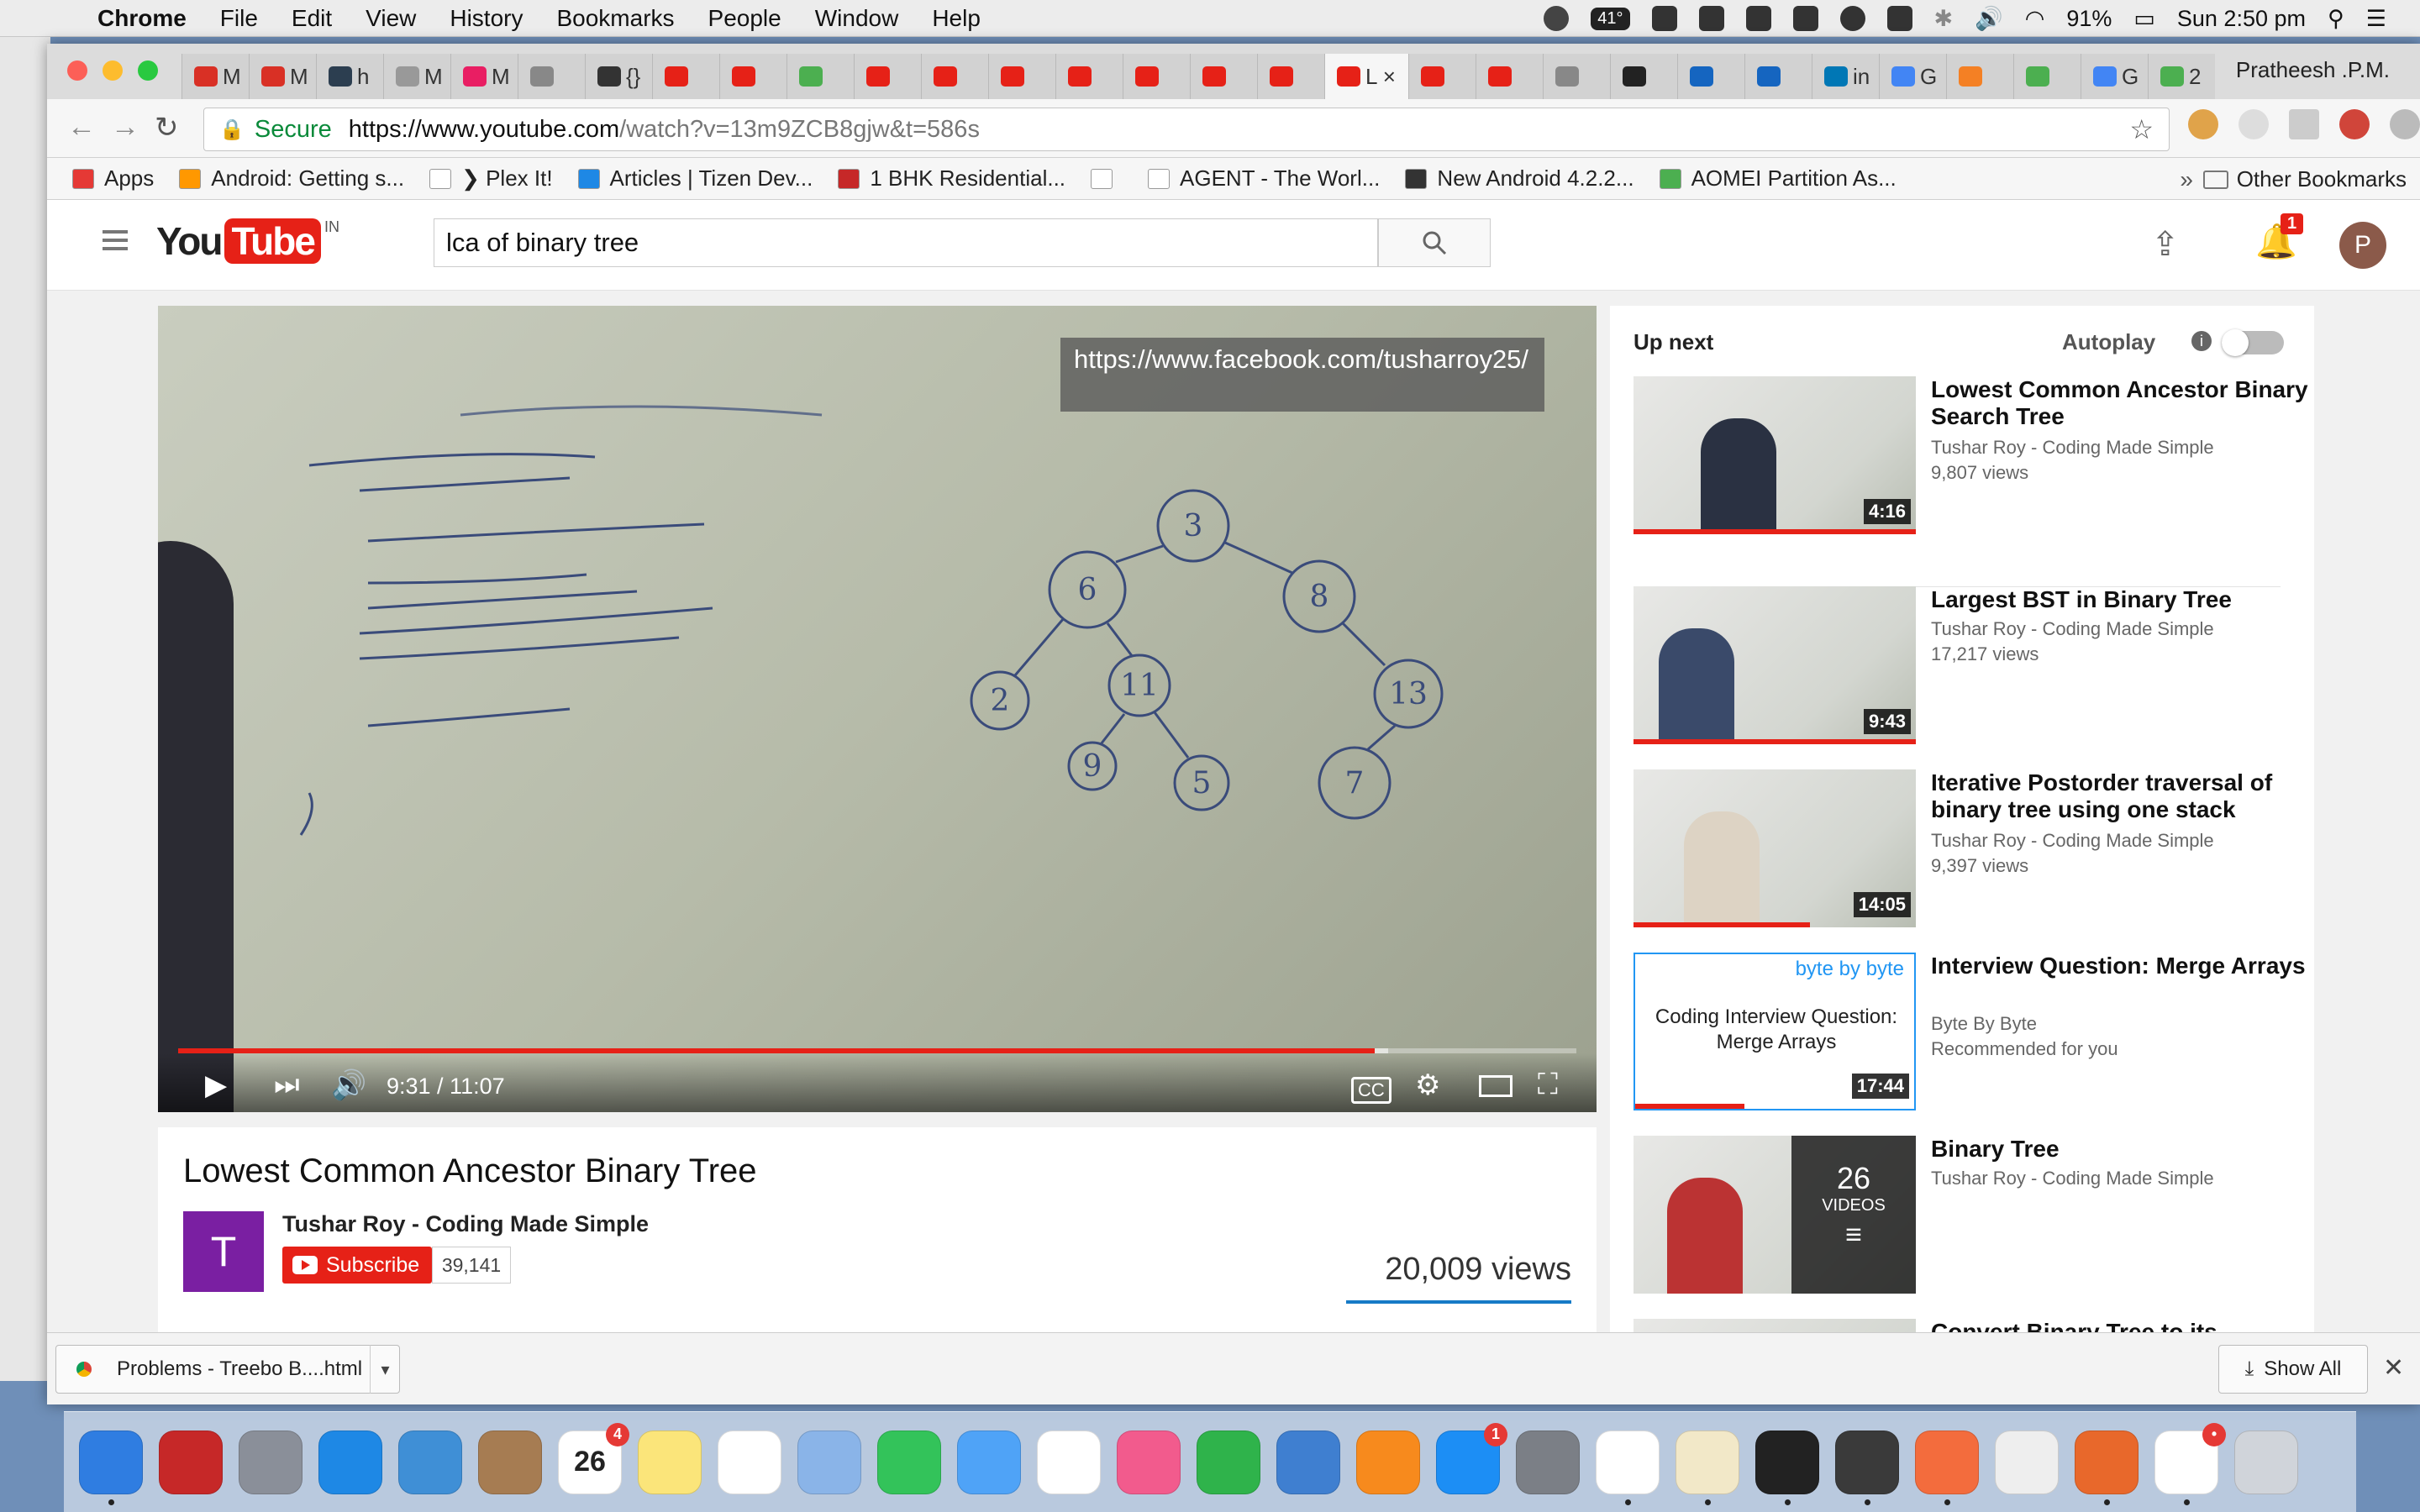 The image size is (2420, 1512). Describe the element at coordinates (116, 240) in the screenshot. I see `hamburger-menu-icon` at that location.